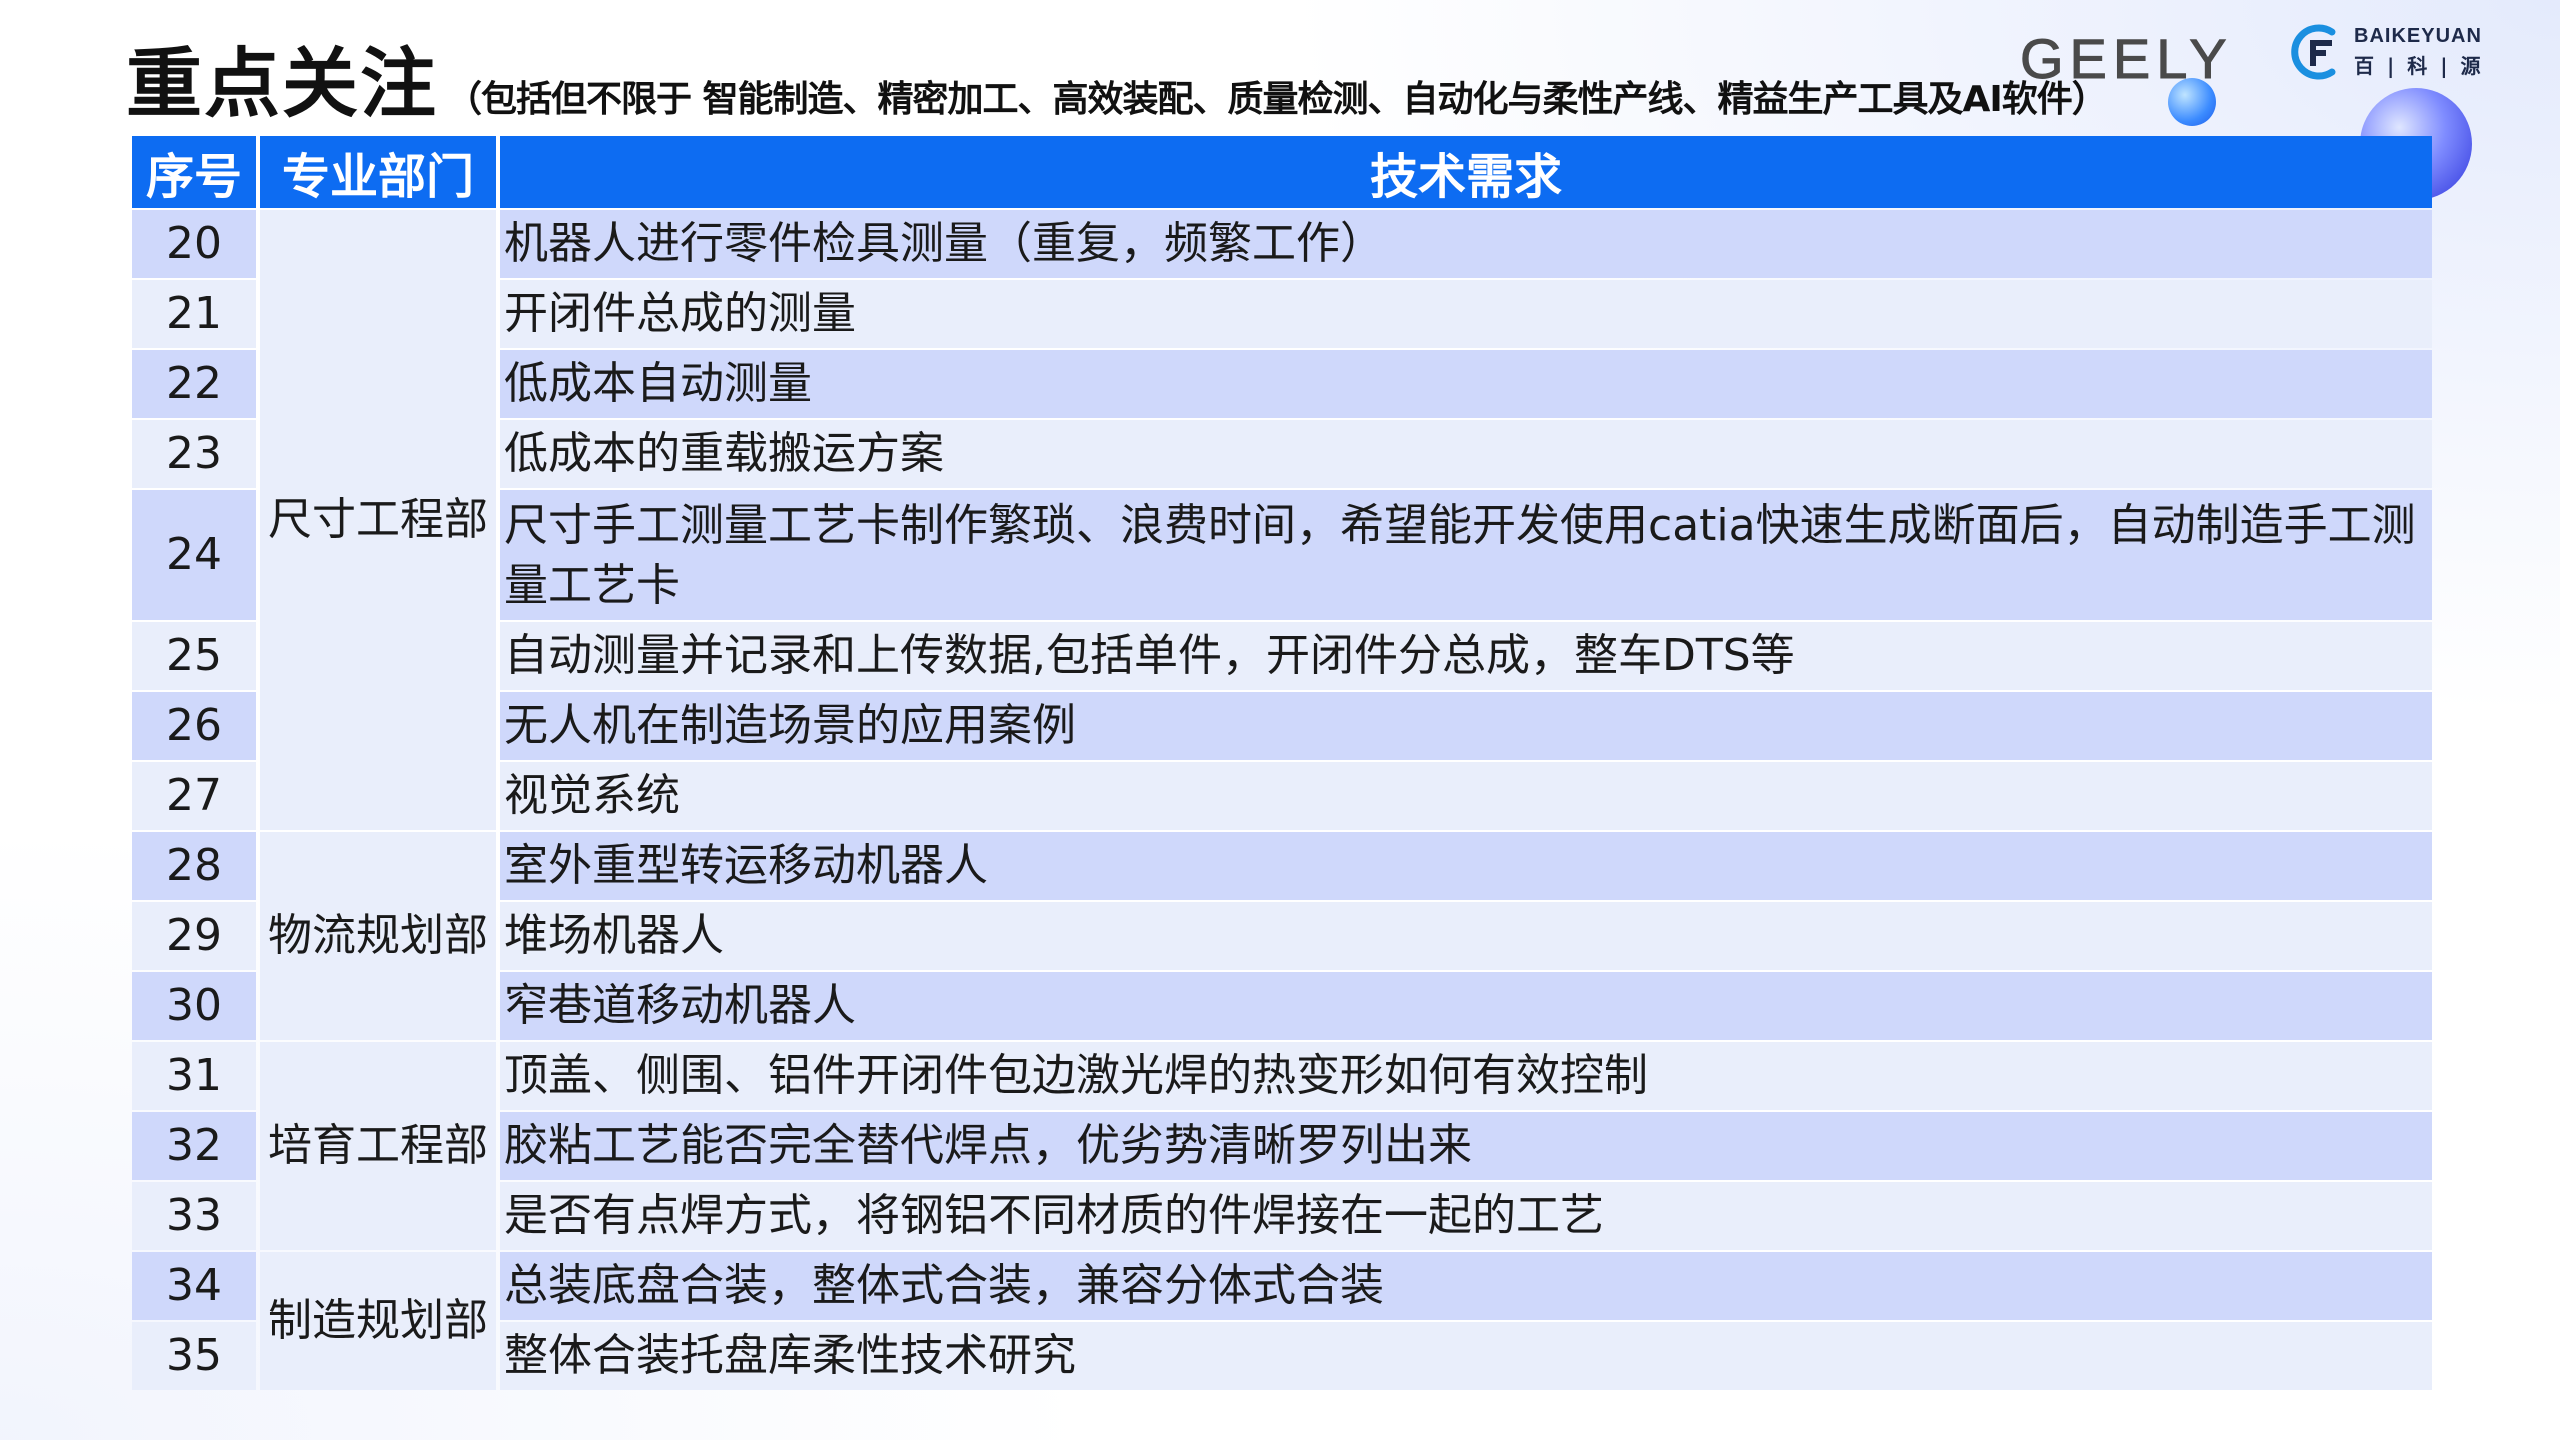 The image size is (2560, 1440). I want to click on table-row: 31 培育工程部 顶盖、侧围、铝件开闭件包边激光焊的热变形如何有效控制, so click(1282, 1146).